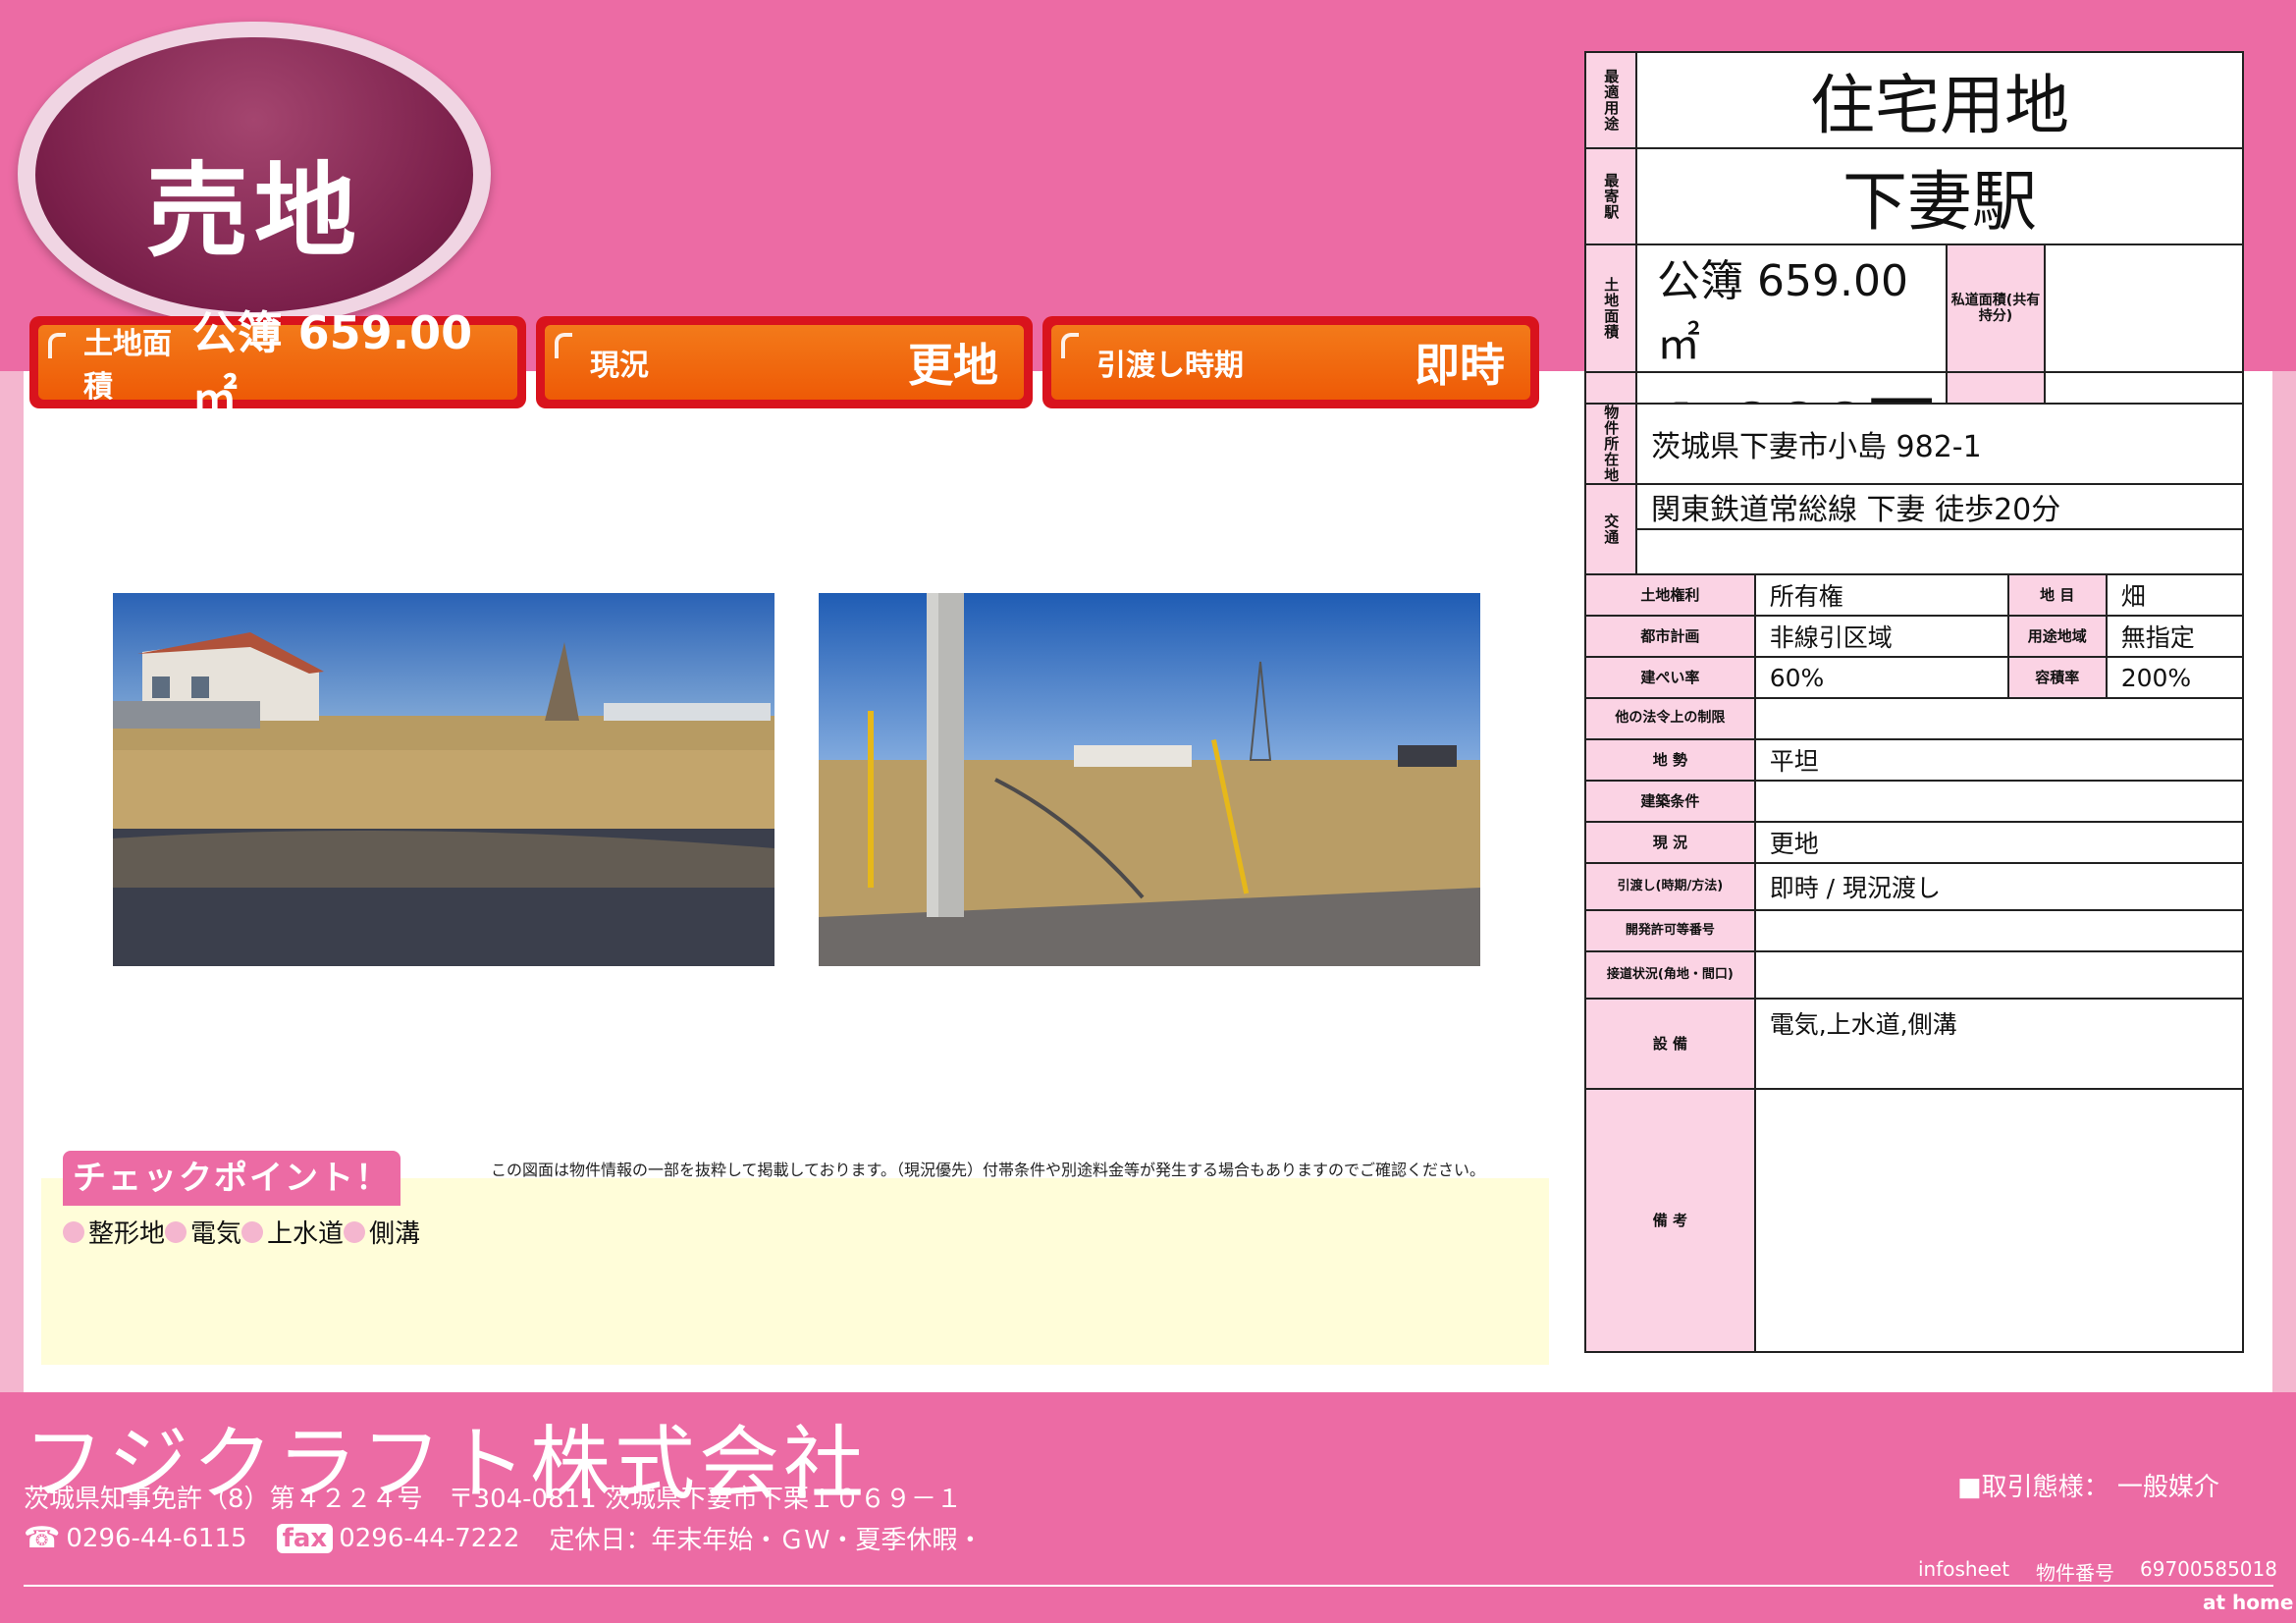 The height and width of the screenshot is (1623, 2296). I want to click on fax-icon: fax, so click(305, 1538).